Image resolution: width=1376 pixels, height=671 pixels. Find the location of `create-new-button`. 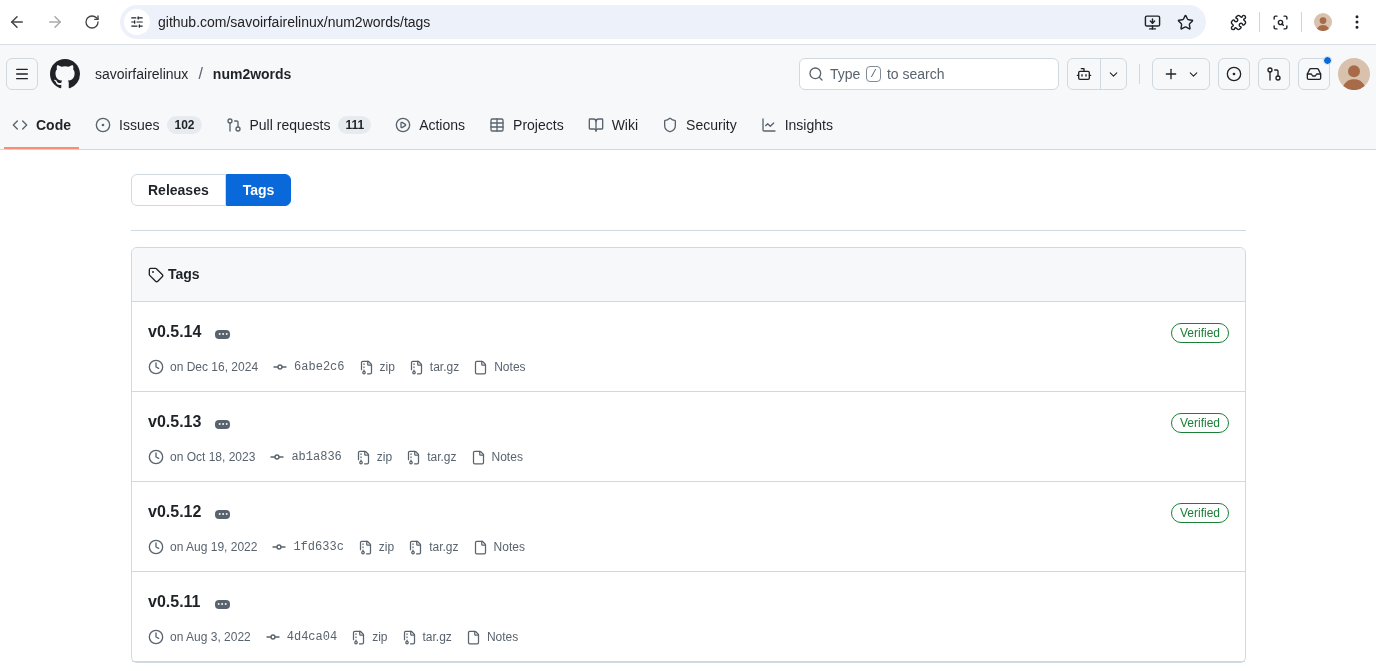

create-new-button is located at coordinates (1181, 74).